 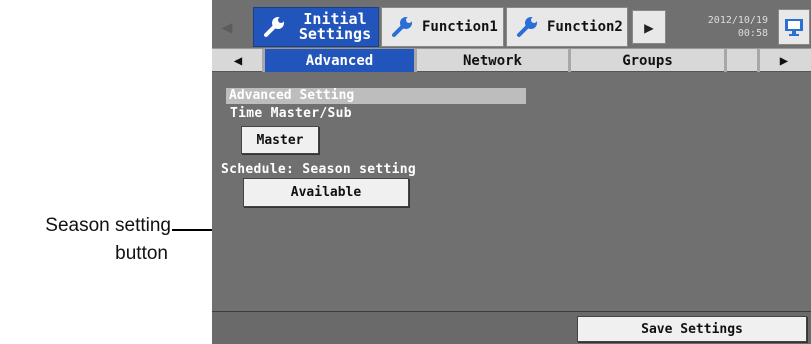 What do you see at coordinates (737, 20) in the screenshot?
I see `clock-date: 2012/10/19` at bounding box center [737, 20].